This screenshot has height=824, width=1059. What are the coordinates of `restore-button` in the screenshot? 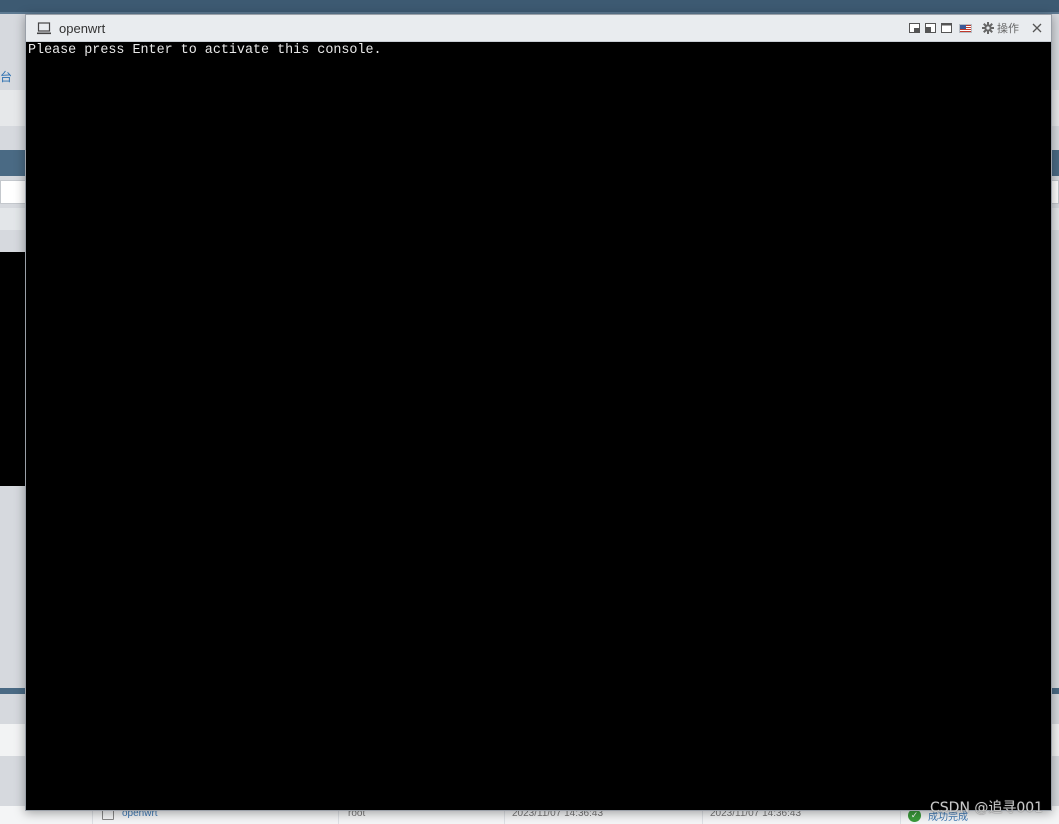 It's located at (930, 28).